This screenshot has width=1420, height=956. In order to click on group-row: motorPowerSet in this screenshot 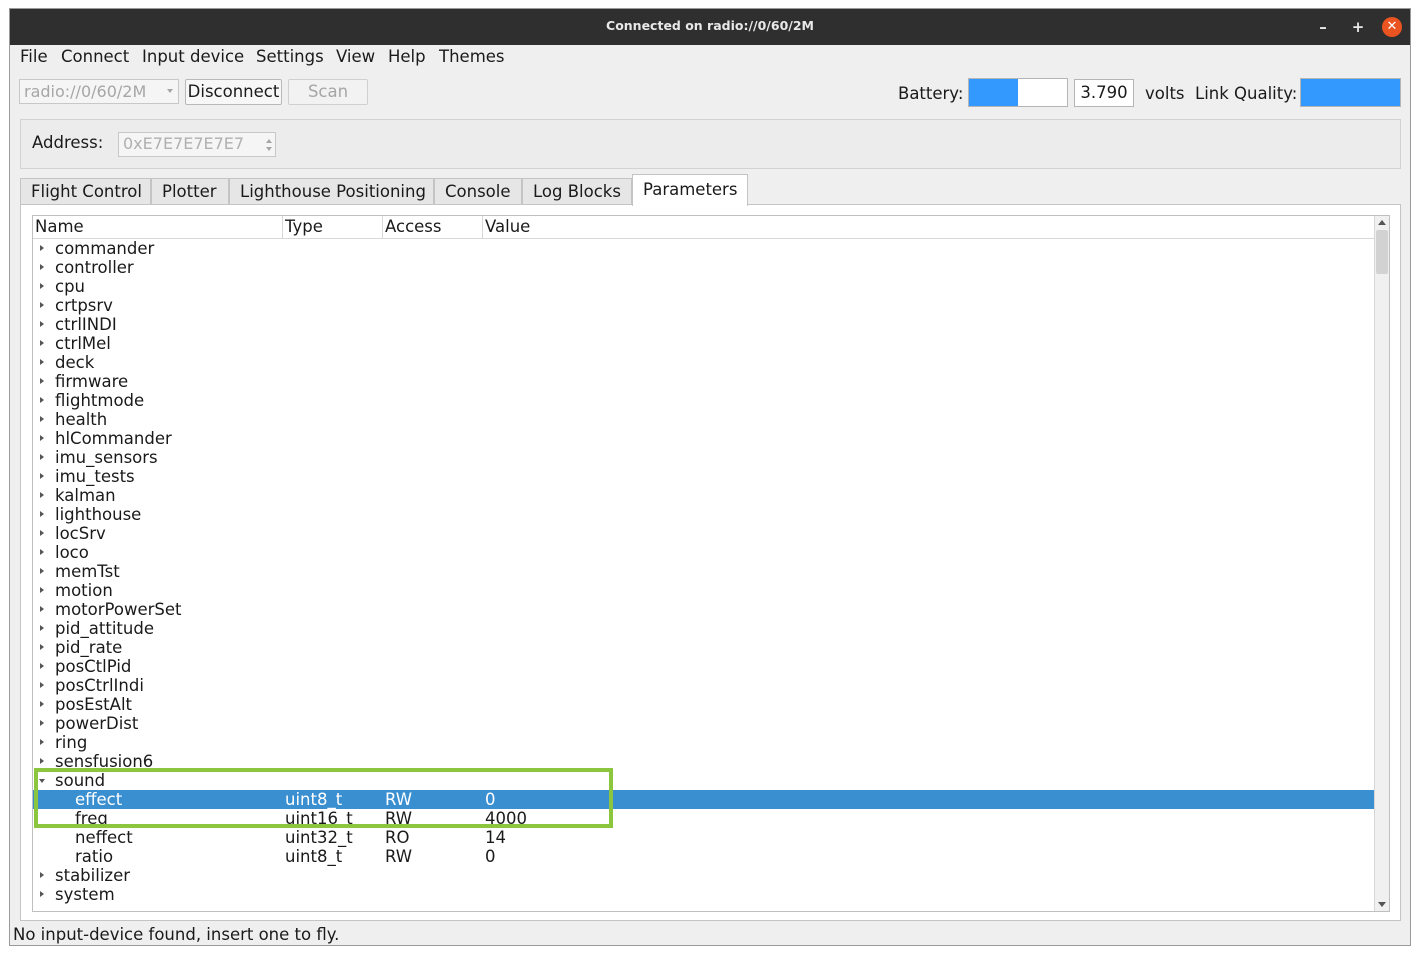, I will do `click(704, 609)`.